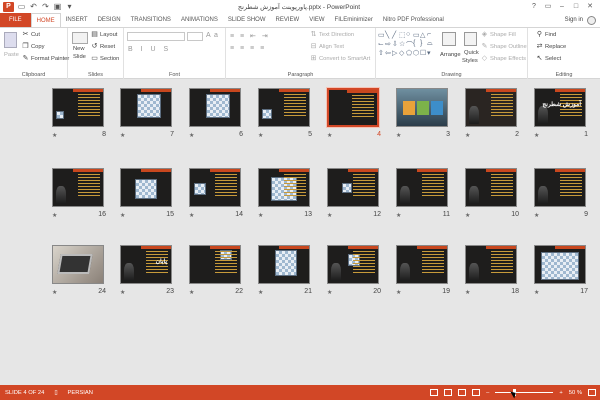 The height and width of the screenshot is (400, 600). Describe the element at coordinates (149, 49) in the screenshot. I see `font-format-icons: B I U S` at that location.